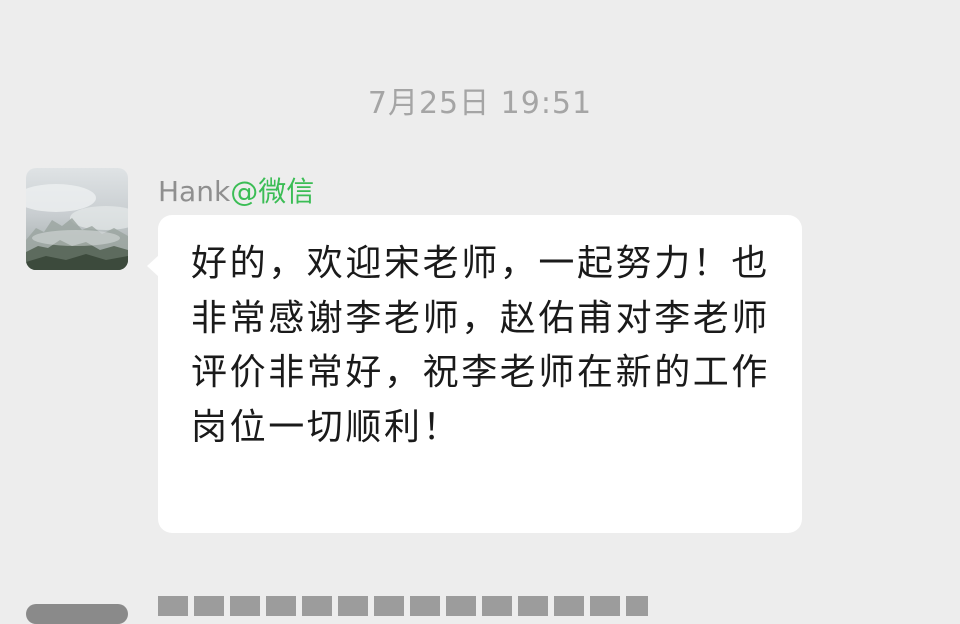 The width and height of the screenshot is (960, 624). I want to click on sender-source-tag: @微信, so click(272, 191).